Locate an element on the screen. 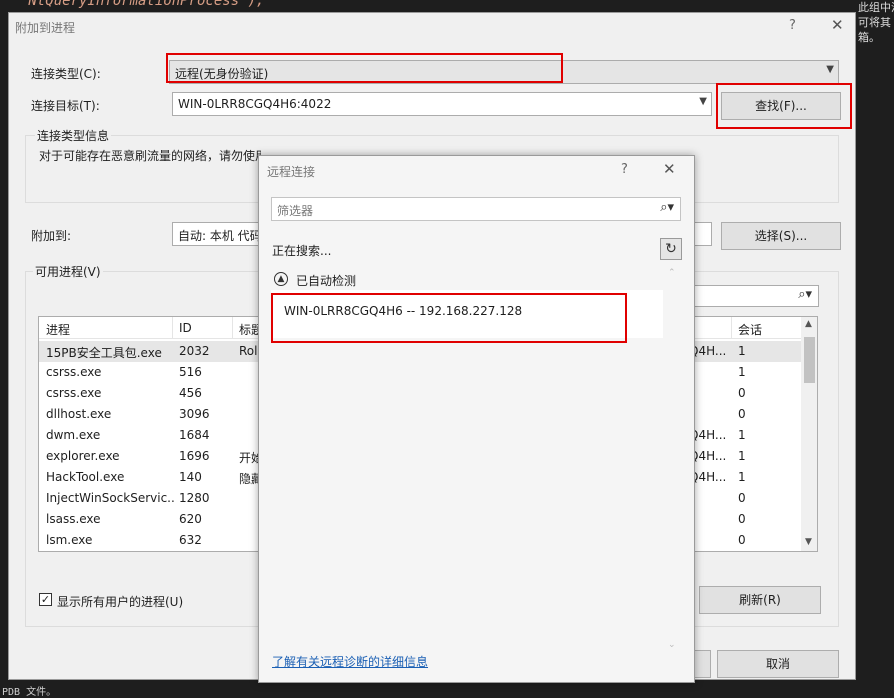  column-header-session: 会话 is located at coordinates (750, 329).